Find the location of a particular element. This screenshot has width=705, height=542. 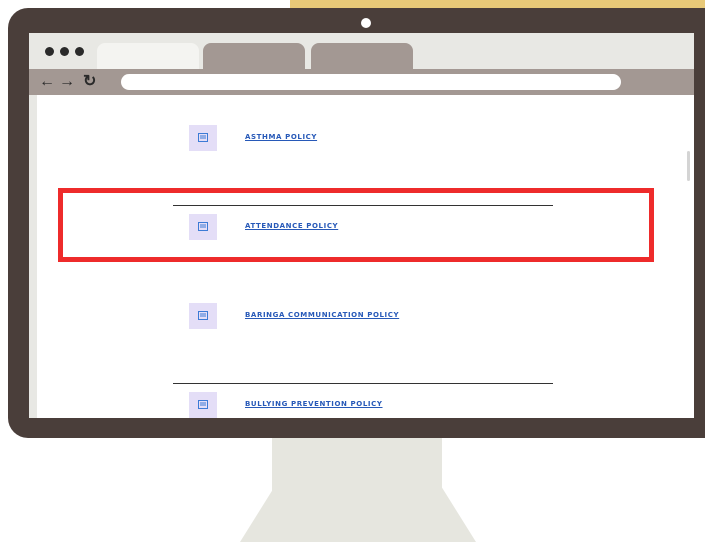

divider is located at coordinates (363, 383).